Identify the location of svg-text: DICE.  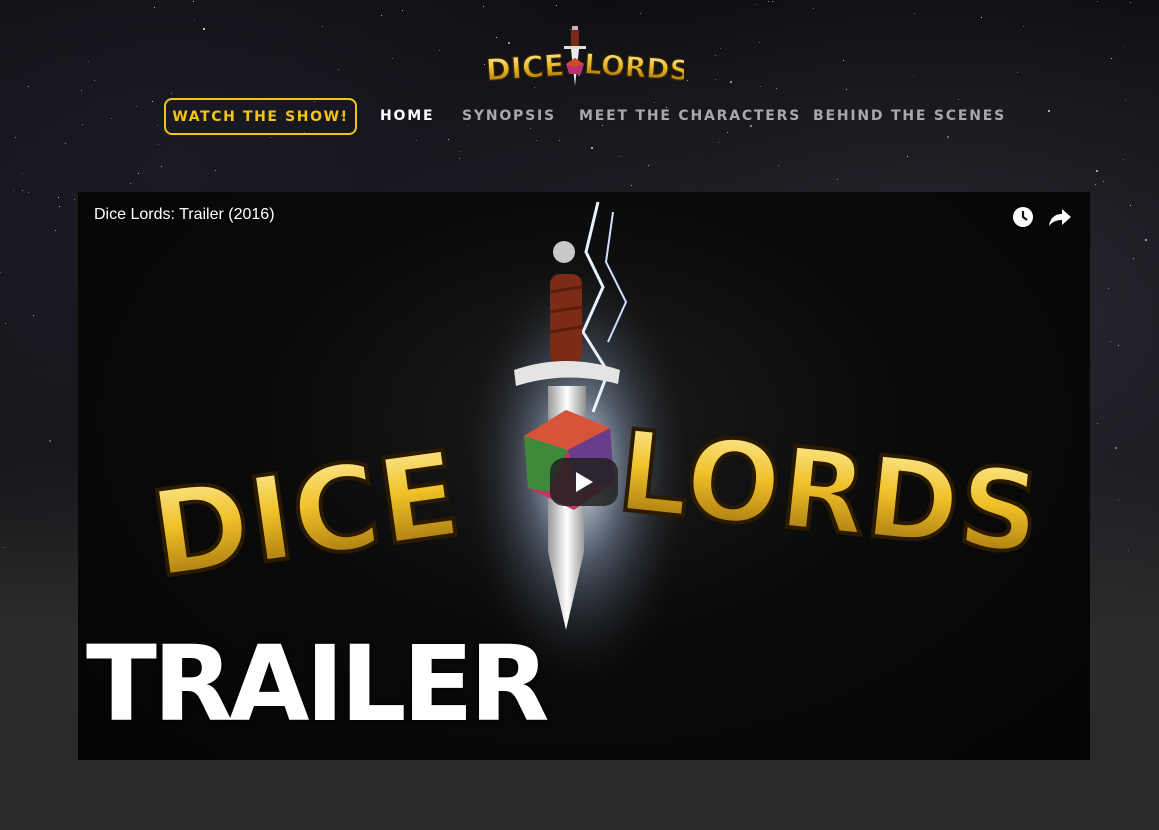
(525, 68).